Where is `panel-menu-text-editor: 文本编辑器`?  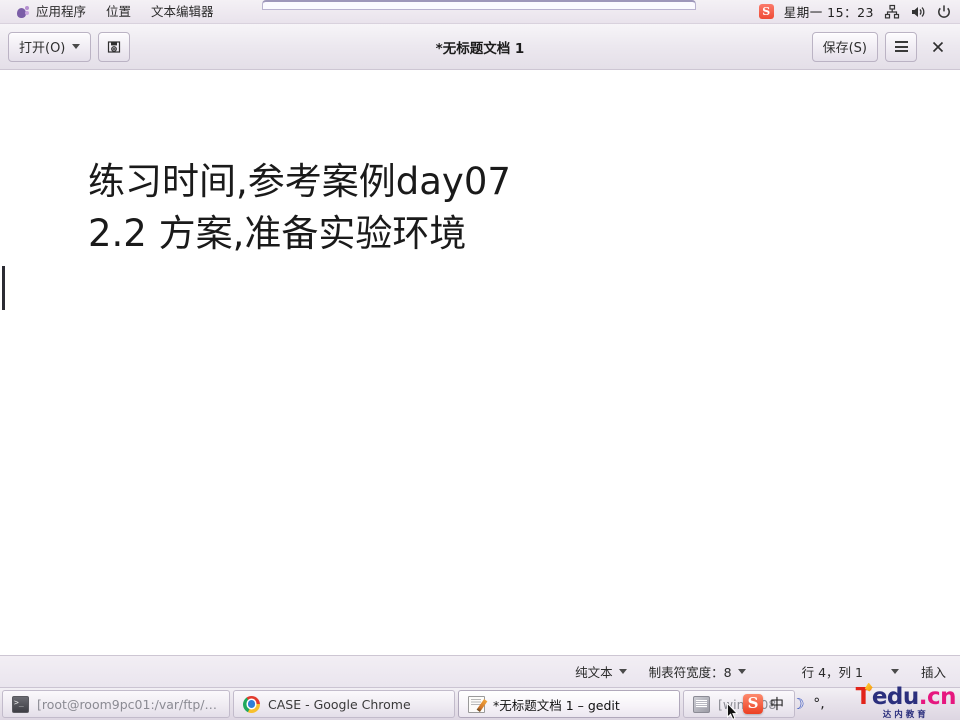
panel-menu-text-editor: 文本编辑器 is located at coordinates (182, 12).